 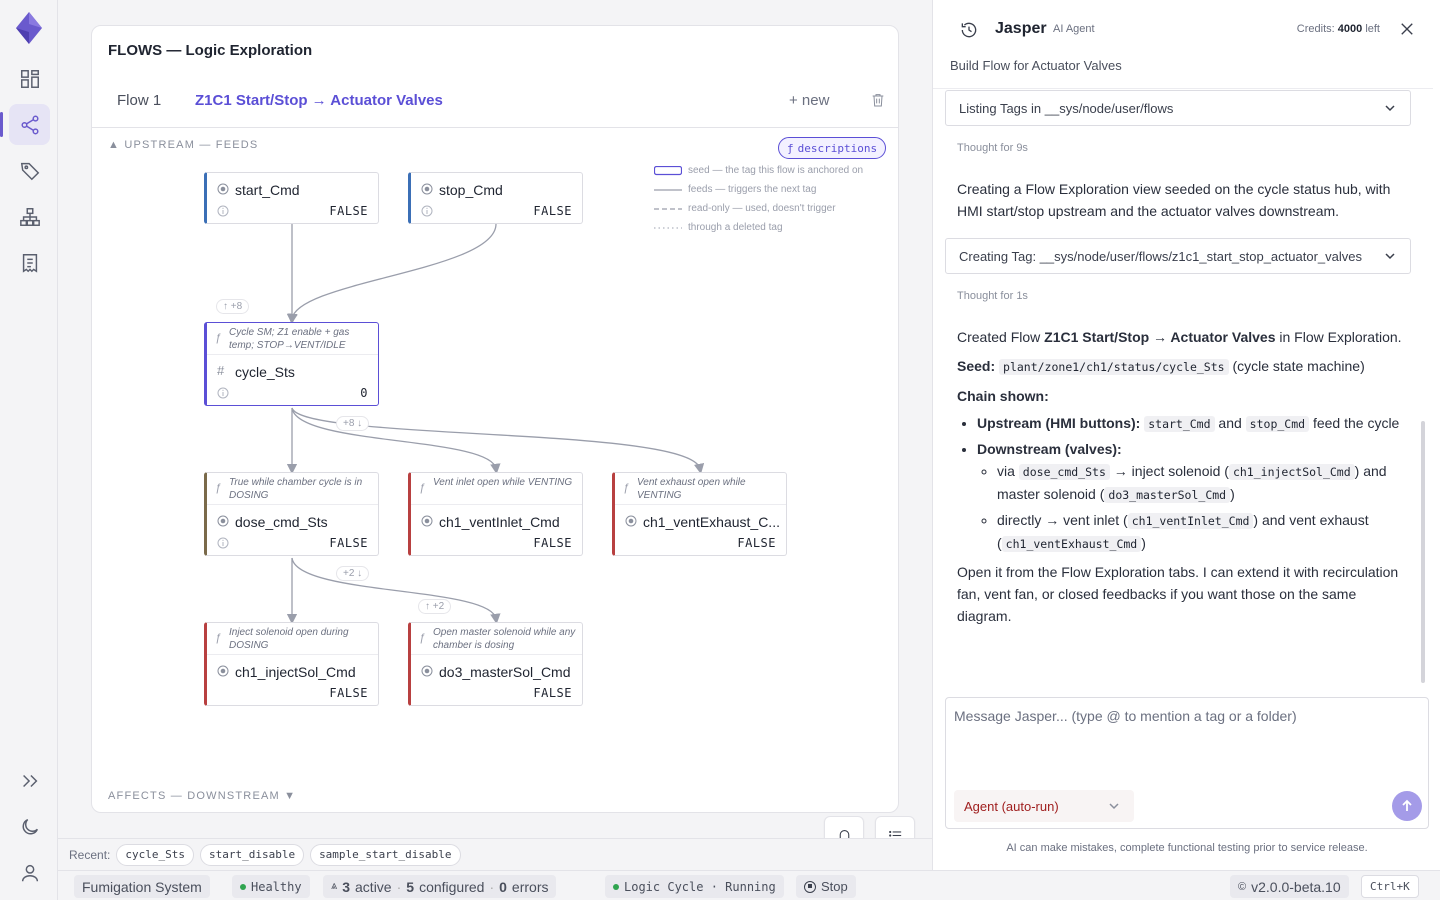 I want to click on transcript-scrollbar, so click(x=1423, y=552).